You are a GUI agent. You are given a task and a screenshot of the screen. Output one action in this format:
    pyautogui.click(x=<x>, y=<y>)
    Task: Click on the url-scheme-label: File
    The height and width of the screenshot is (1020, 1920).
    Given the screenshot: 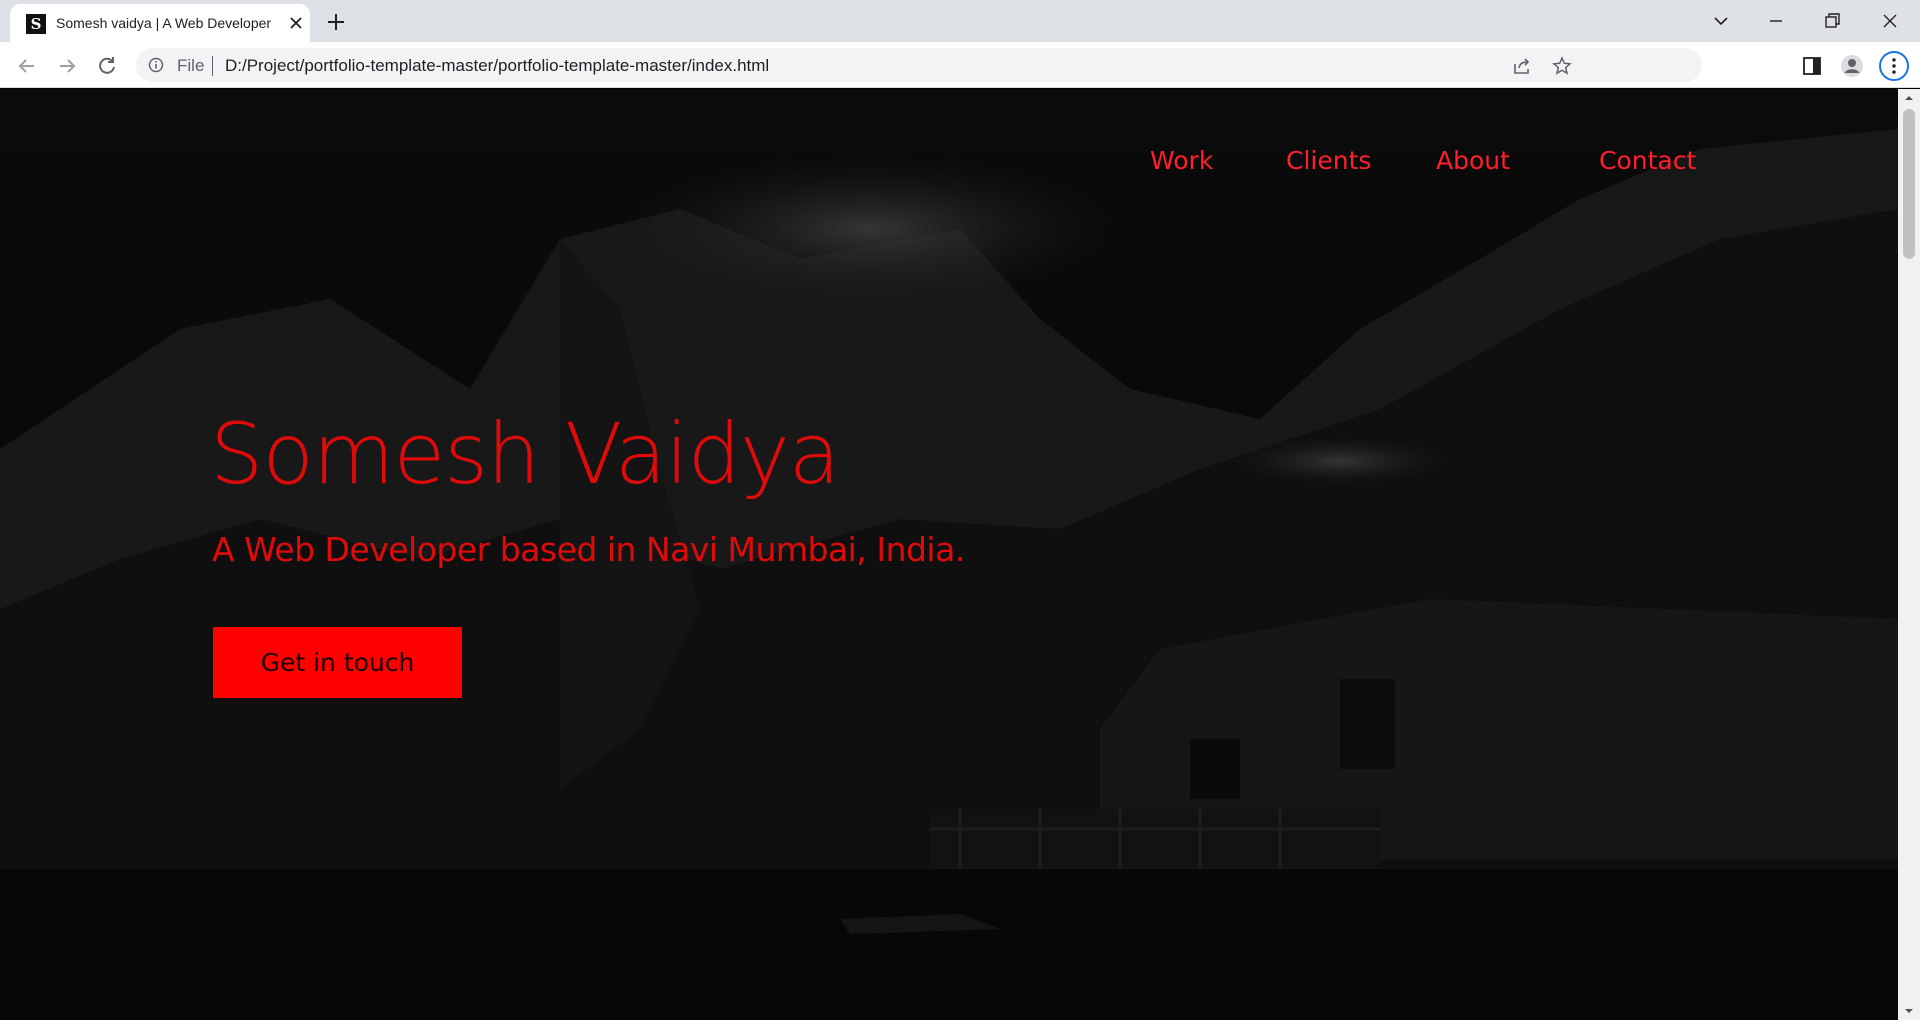 What is the action you would take?
    pyautogui.click(x=191, y=65)
    